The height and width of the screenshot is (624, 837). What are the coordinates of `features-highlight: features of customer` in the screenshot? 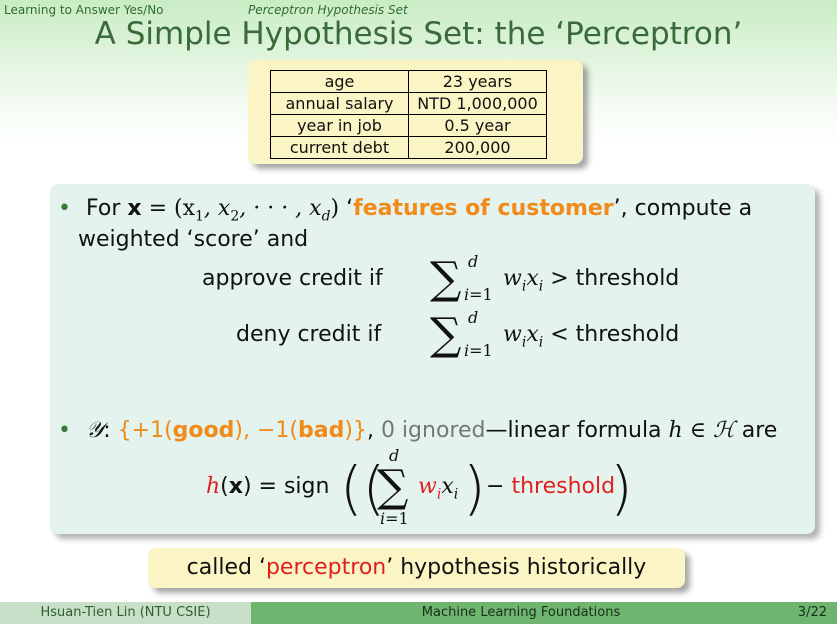 It's located at (483, 208).